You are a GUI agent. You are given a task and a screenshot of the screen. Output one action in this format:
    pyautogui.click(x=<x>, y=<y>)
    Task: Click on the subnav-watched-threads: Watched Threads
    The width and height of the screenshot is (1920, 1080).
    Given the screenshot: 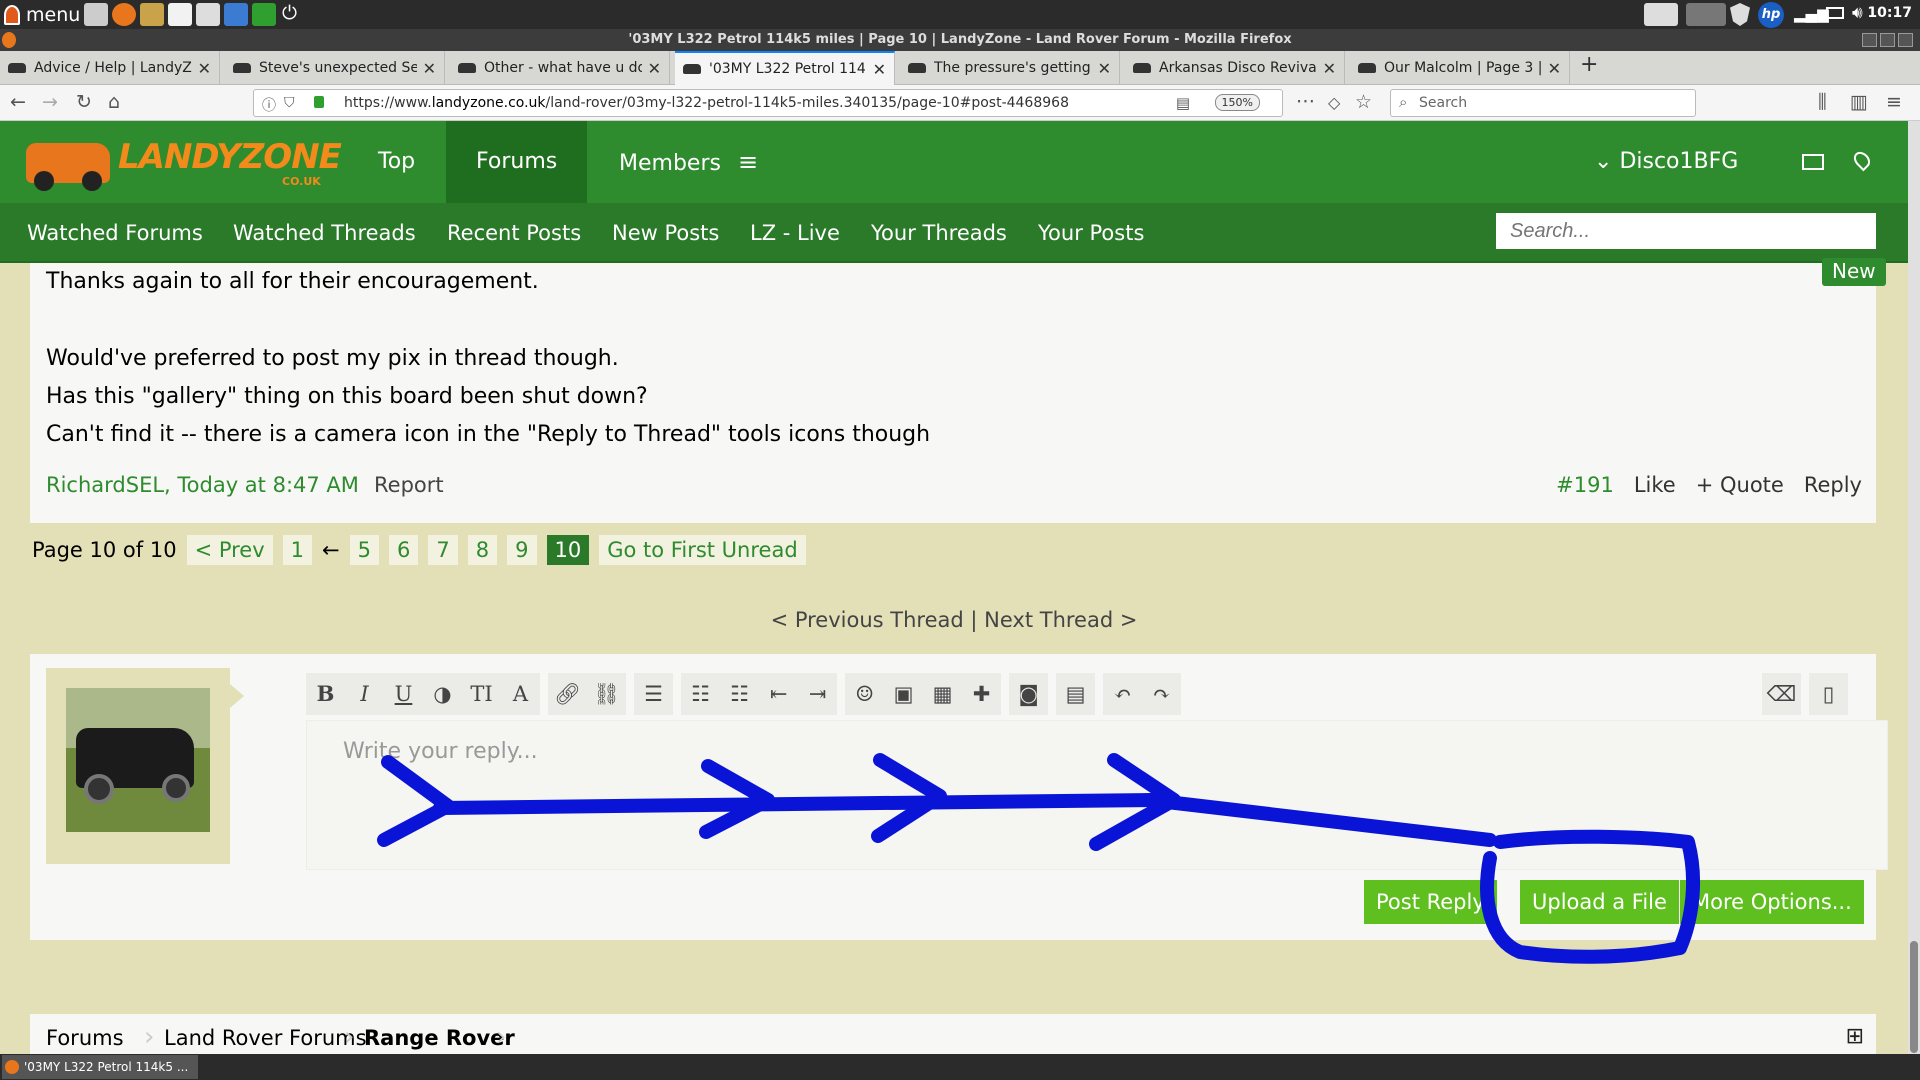 What is the action you would take?
    pyautogui.click(x=324, y=233)
    